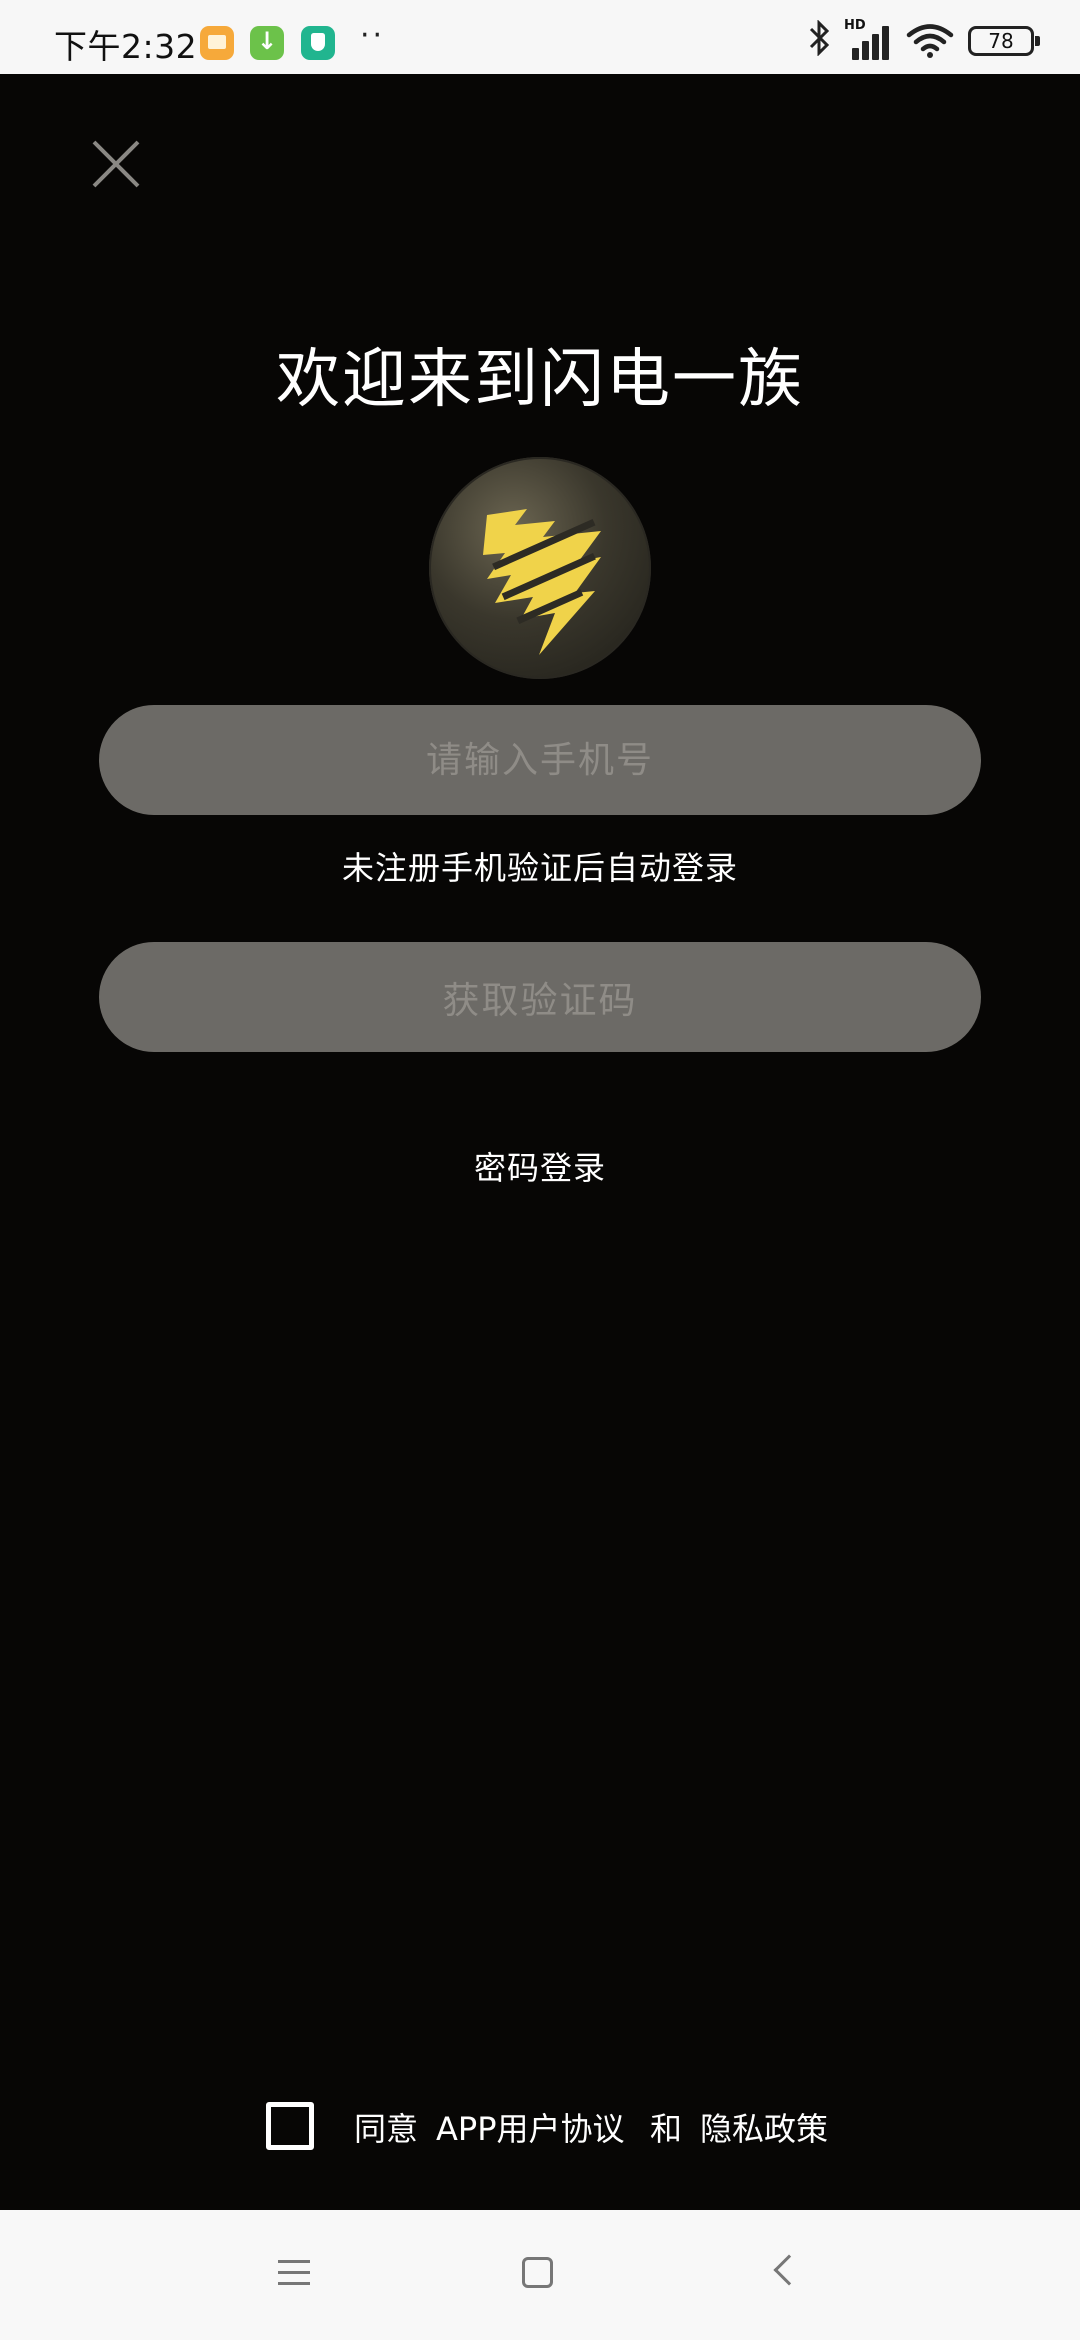 Image resolution: width=1080 pixels, height=2340 pixels. What do you see at coordinates (540, 760) in the screenshot?
I see `phone-number-input` at bounding box center [540, 760].